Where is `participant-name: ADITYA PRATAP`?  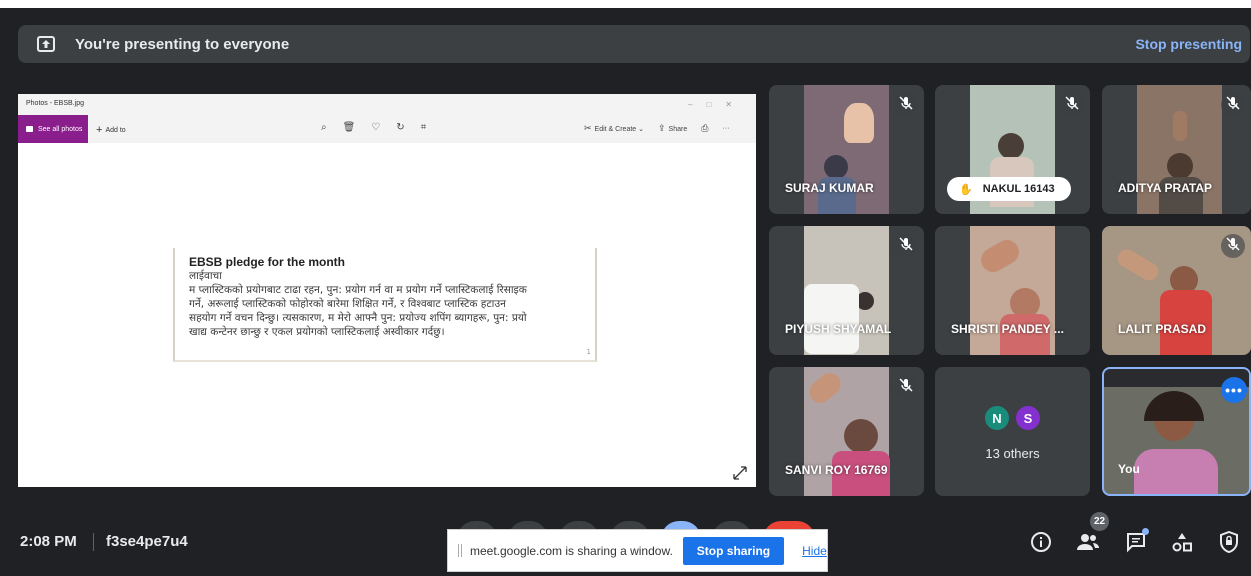 participant-name: ADITYA PRATAP is located at coordinates (1165, 188).